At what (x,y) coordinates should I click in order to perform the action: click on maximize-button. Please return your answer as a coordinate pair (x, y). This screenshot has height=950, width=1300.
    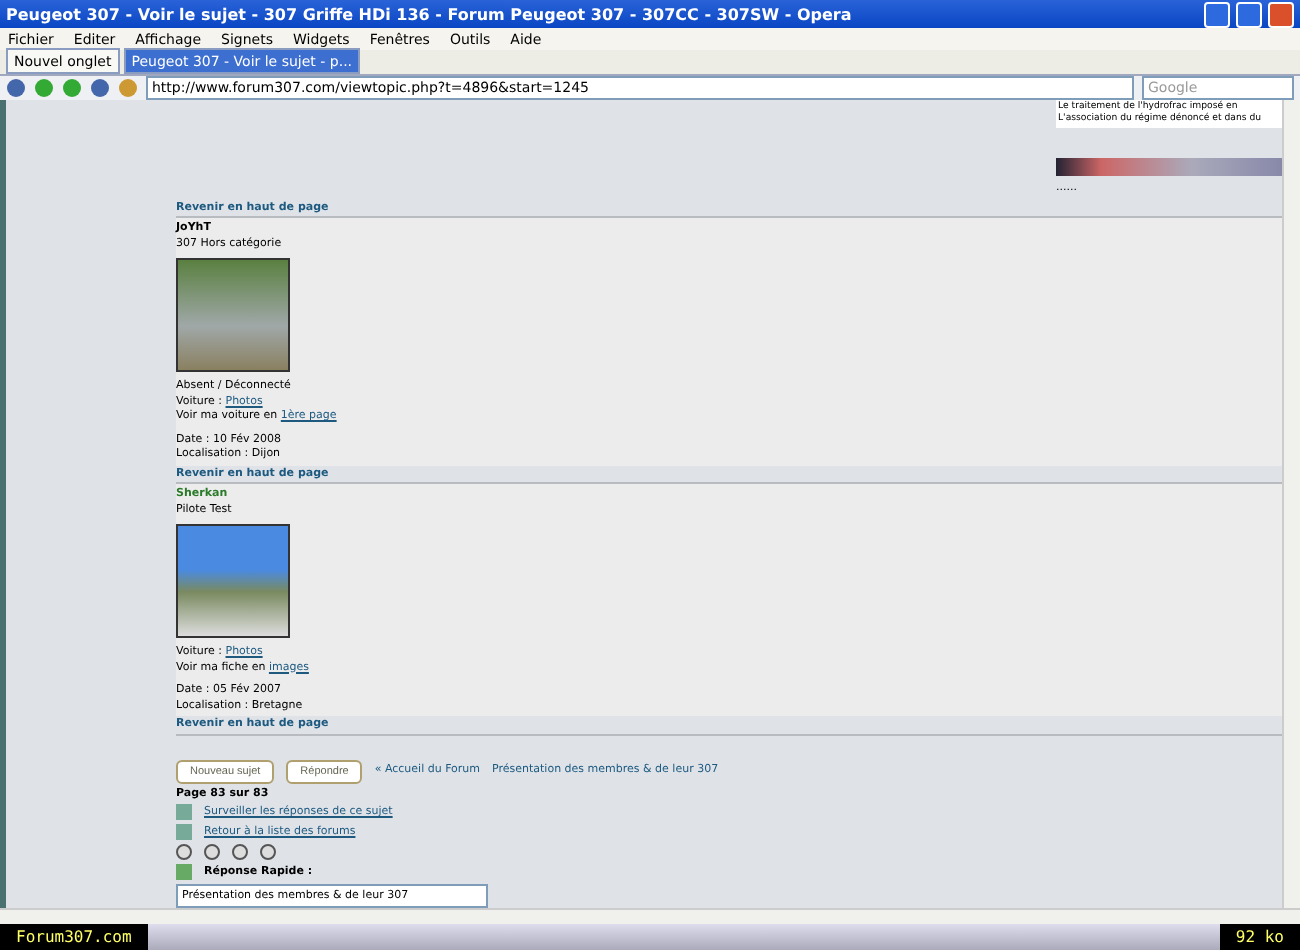
    Looking at the image, I should click on (1249, 14).